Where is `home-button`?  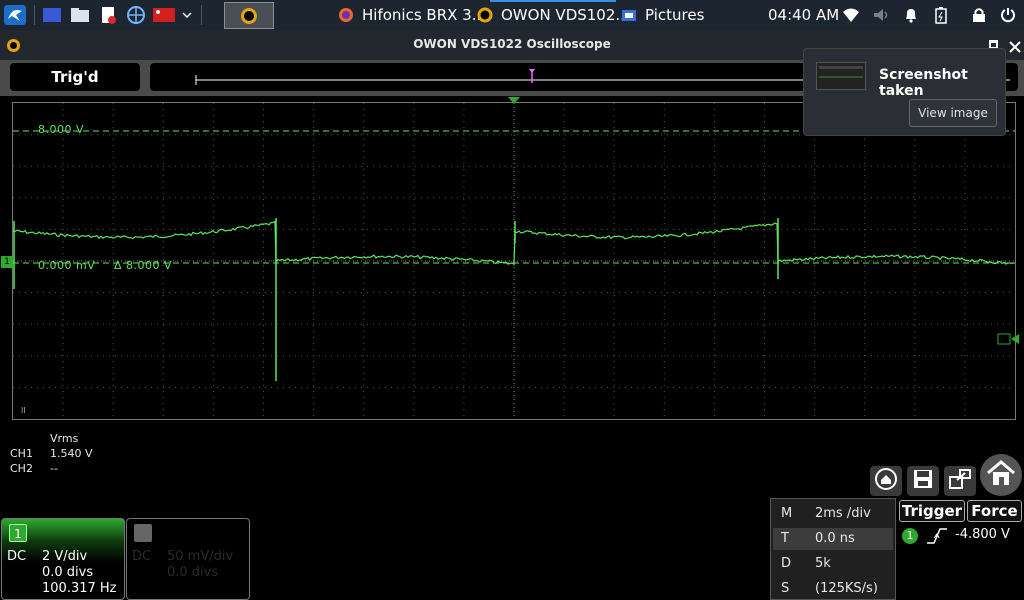 home-button is located at coordinates (1001, 475).